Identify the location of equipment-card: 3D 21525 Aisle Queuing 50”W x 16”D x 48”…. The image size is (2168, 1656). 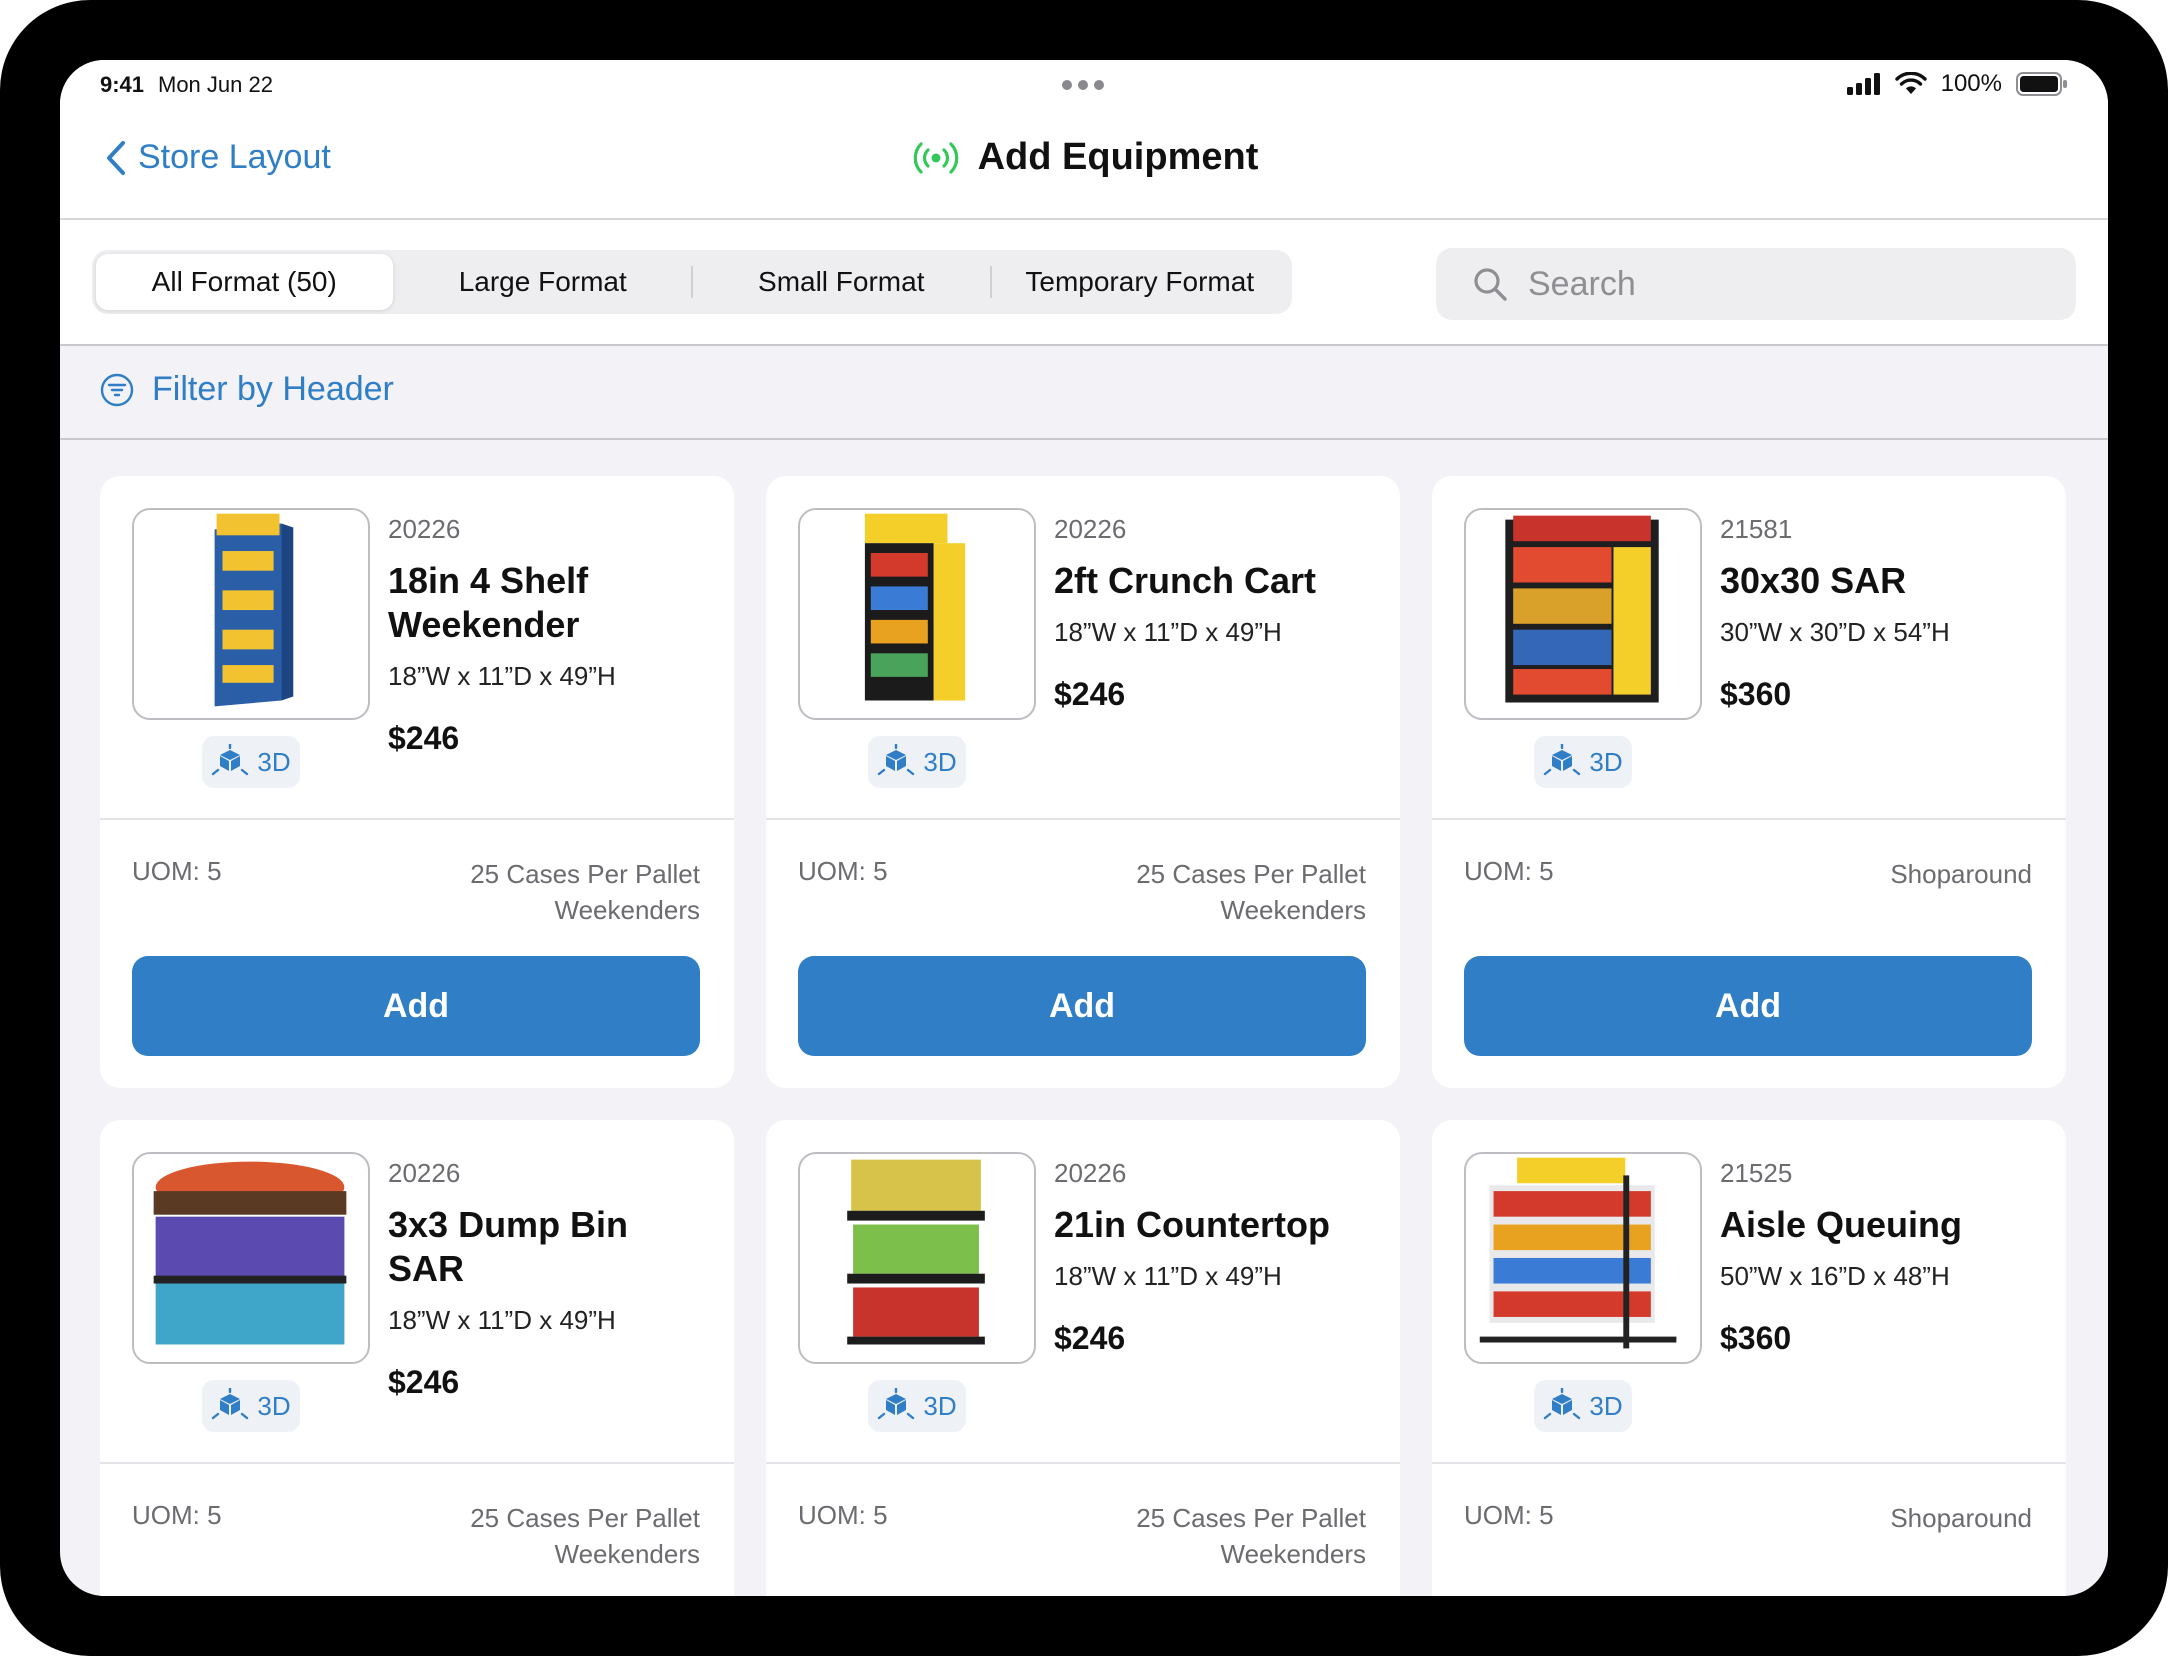
(1749, 1358).